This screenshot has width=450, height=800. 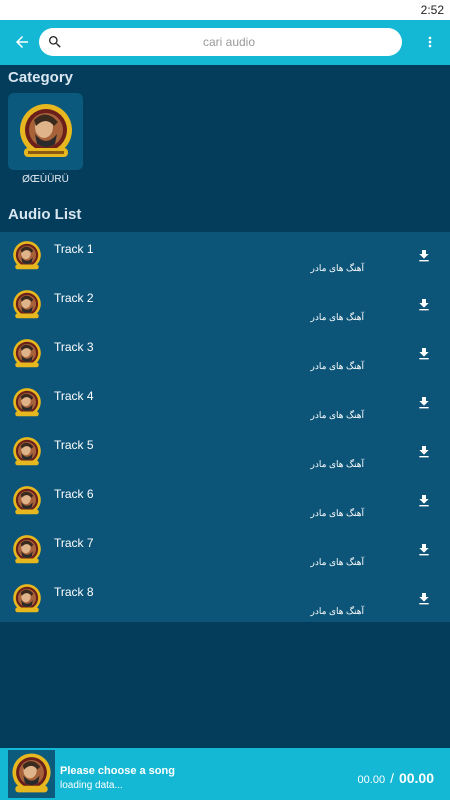 What do you see at coordinates (229, 42) in the screenshot?
I see `search-input` at bounding box center [229, 42].